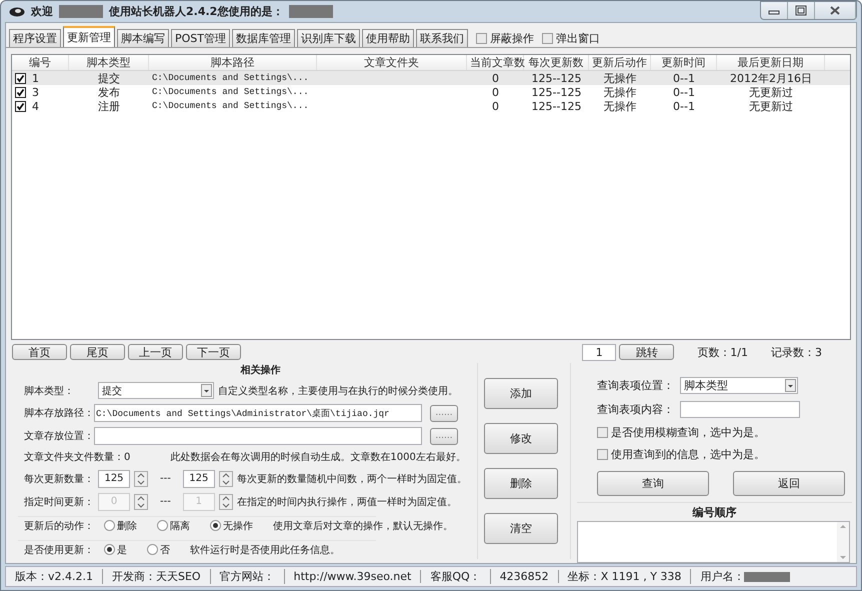 Image resolution: width=862 pixels, height=591 pixels. I want to click on field-label: 是否使用更新：, so click(59, 550).